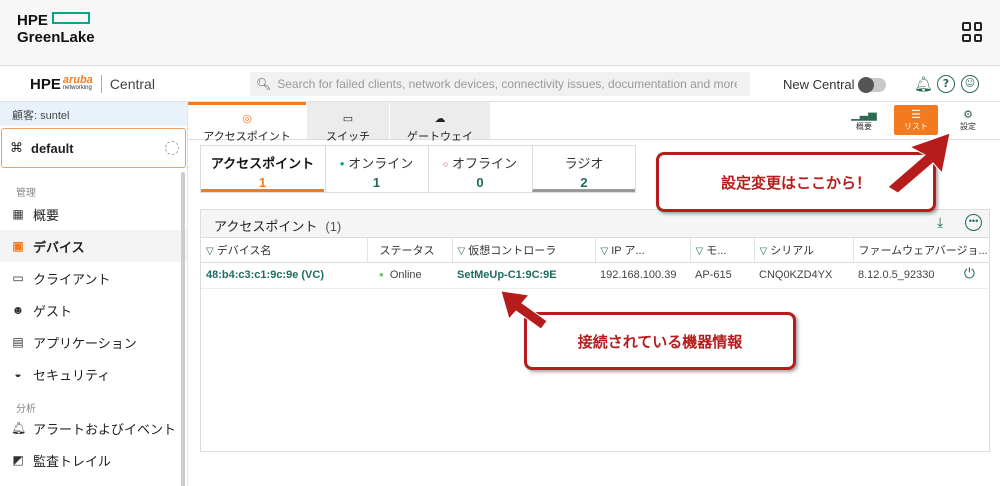  What do you see at coordinates (970, 84) in the screenshot?
I see `user-icon: ☺` at bounding box center [970, 84].